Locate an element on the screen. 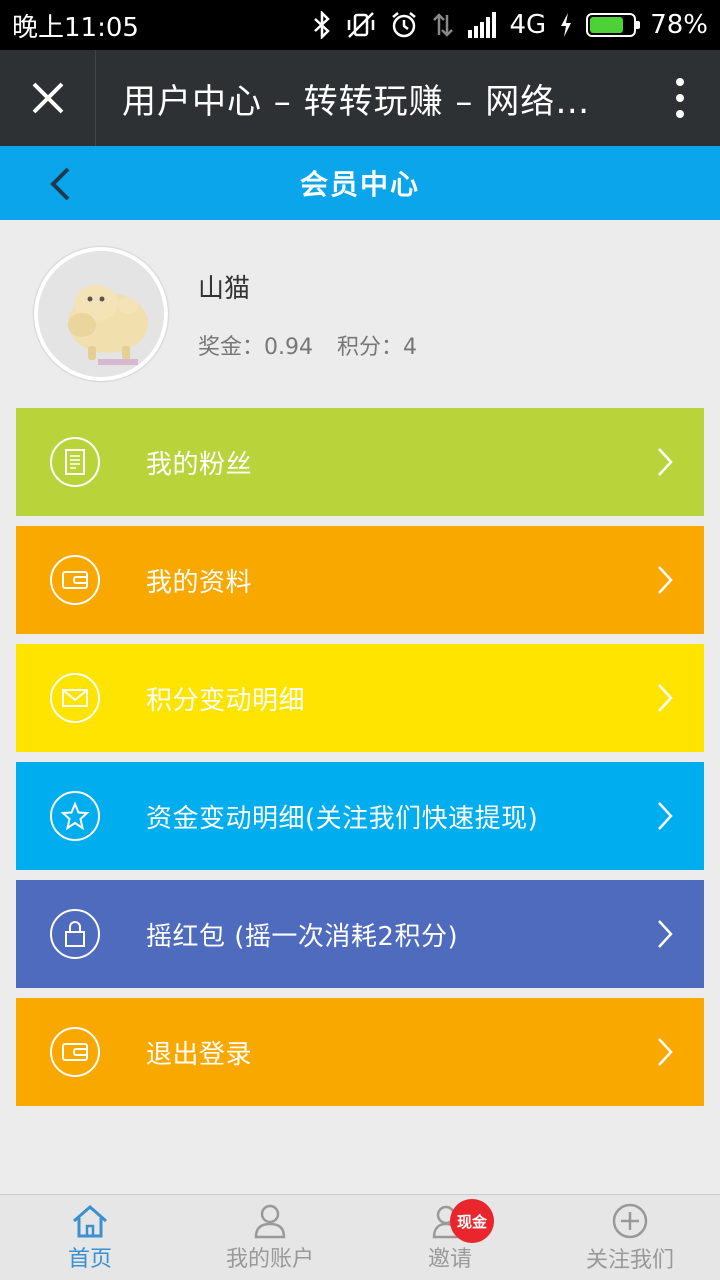 This screenshot has width=720, height=1280. data-transfer-icon is located at coordinates (442, 25).